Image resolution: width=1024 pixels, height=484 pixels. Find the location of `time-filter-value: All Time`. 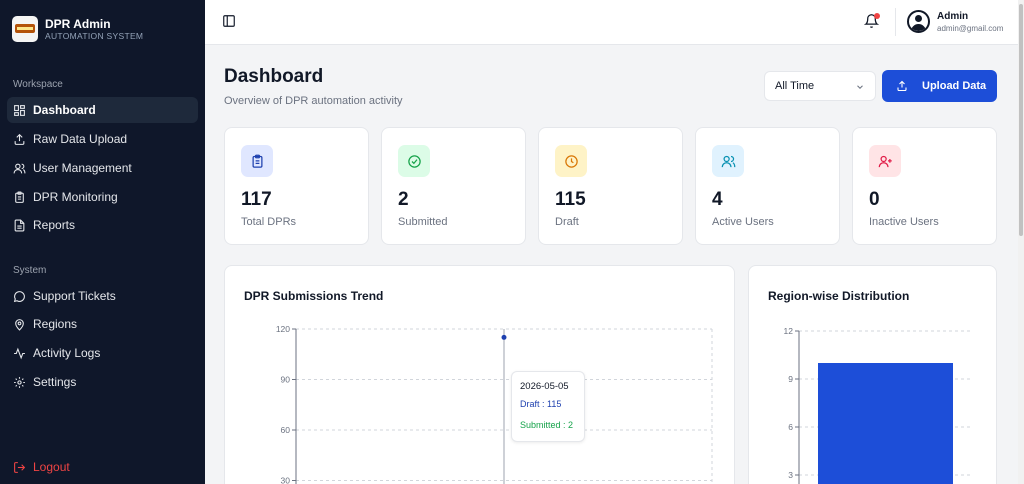

time-filter-value: All Time is located at coordinates (795, 86).